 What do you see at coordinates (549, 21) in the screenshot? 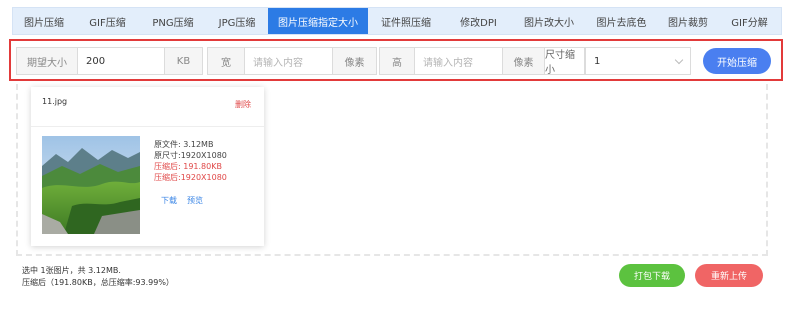
I see `tab-resize-image: 图片改大小` at bounding box center [549, 21].